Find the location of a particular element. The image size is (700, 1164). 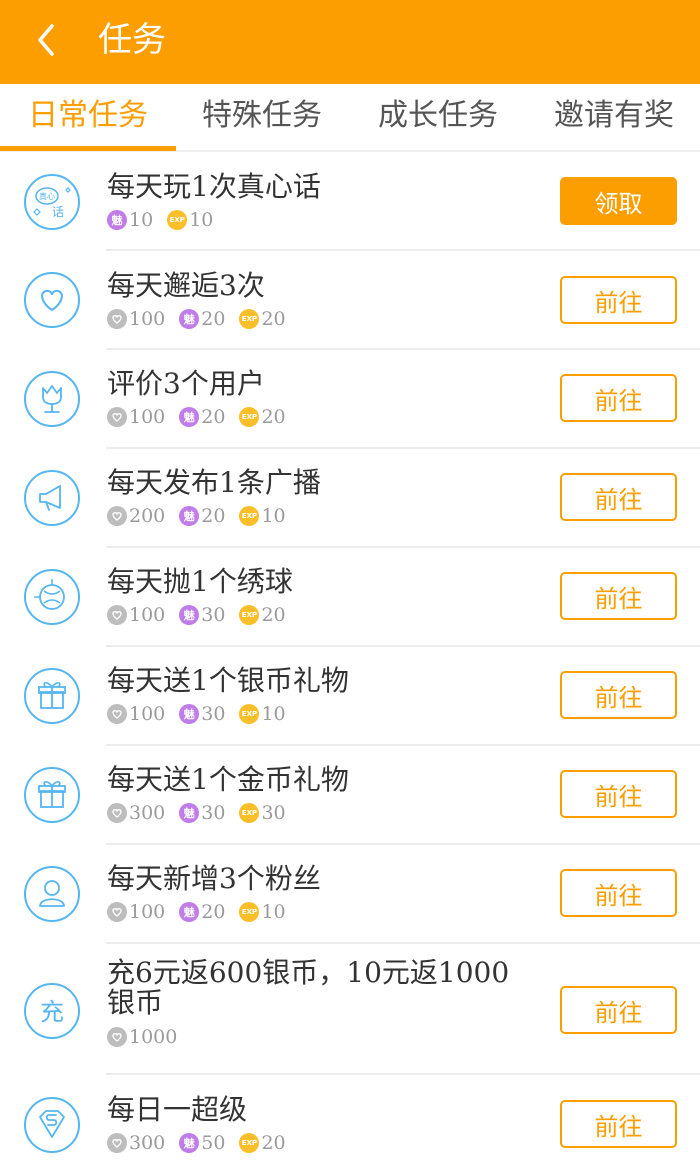

tab-bar: 日常任务 特殊任务 成长任务 邀请有奖 is located at coordinates (350, 118).